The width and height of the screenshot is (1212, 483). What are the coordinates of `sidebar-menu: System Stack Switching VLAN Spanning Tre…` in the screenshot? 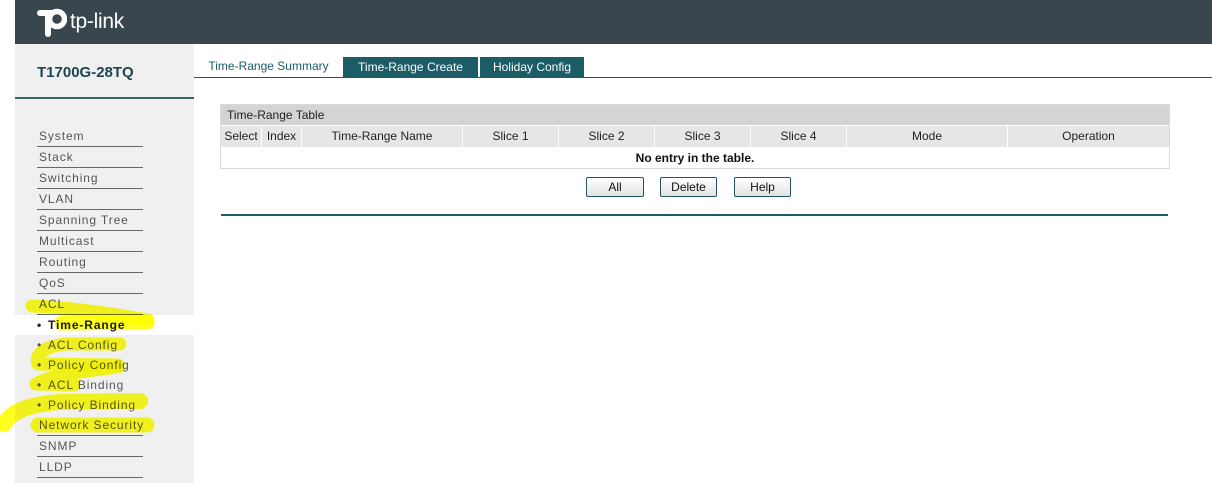 It's located at (104, 302).